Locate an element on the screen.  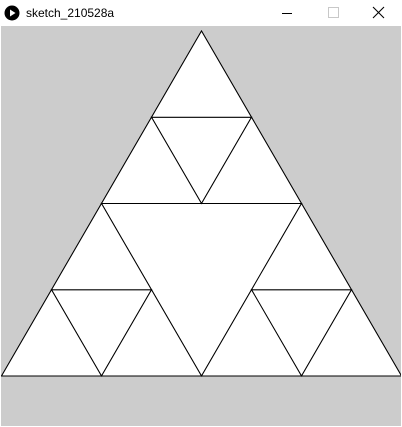
title-bar: sketch_210528a is located at coordinates (201, 13).